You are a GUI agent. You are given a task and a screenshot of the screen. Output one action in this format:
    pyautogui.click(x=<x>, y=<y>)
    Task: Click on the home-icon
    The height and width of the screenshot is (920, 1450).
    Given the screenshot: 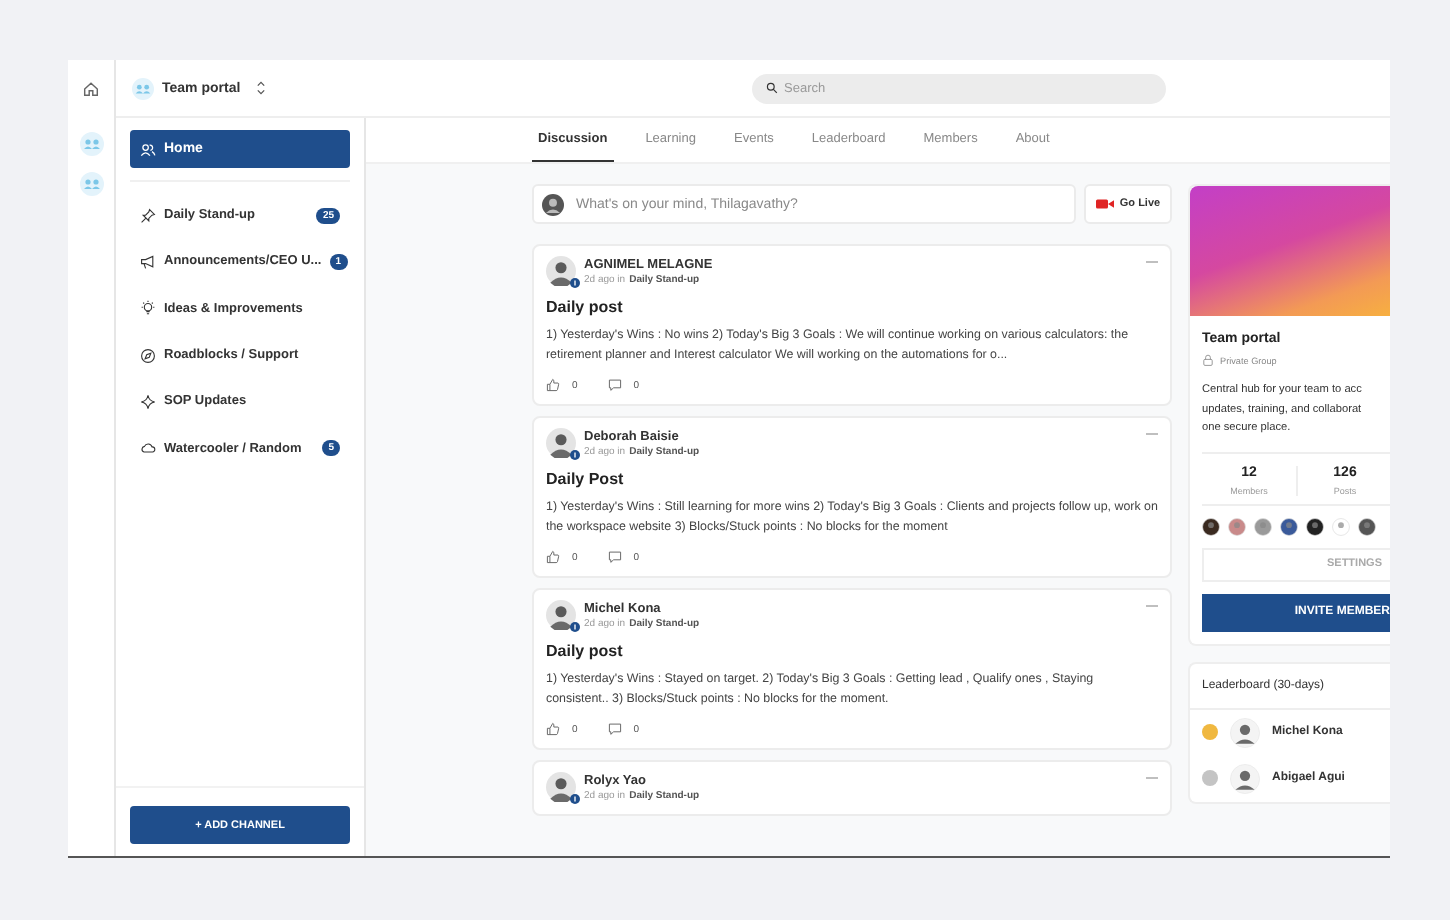 What is the action you would take?
    pyautogui.click(x=91, y=89)
    